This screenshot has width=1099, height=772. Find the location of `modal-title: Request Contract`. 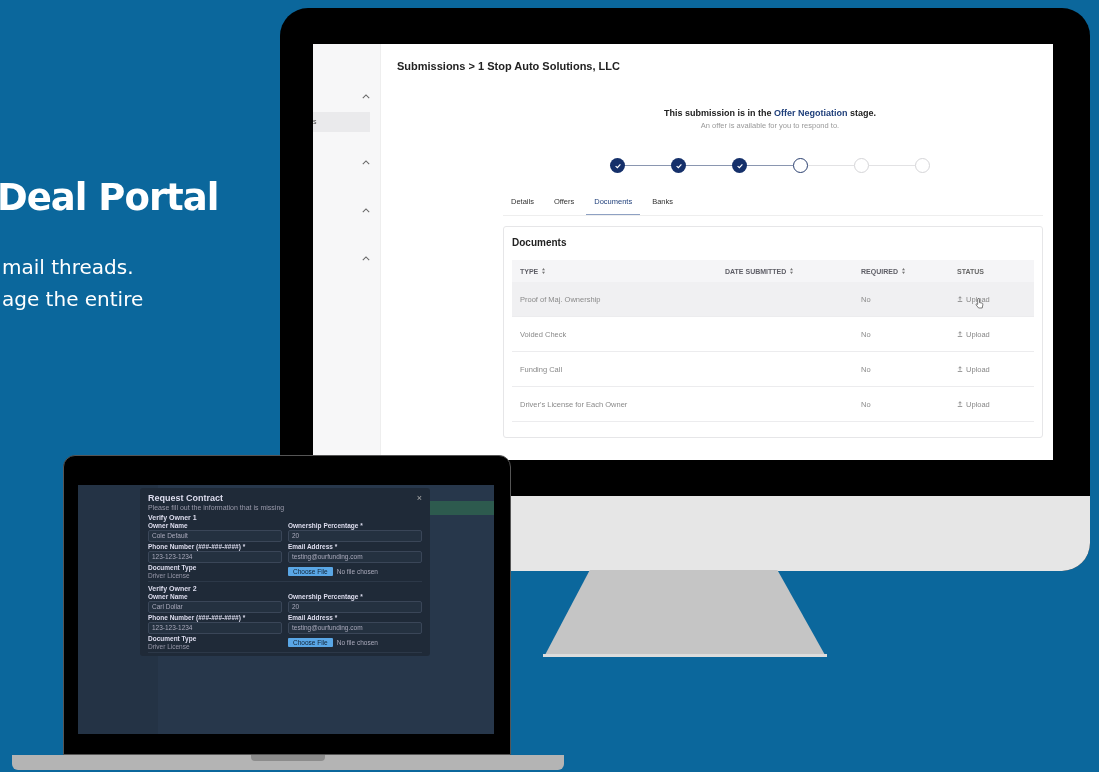

modal-title: Request Contract is located at coordinates (185, 498).